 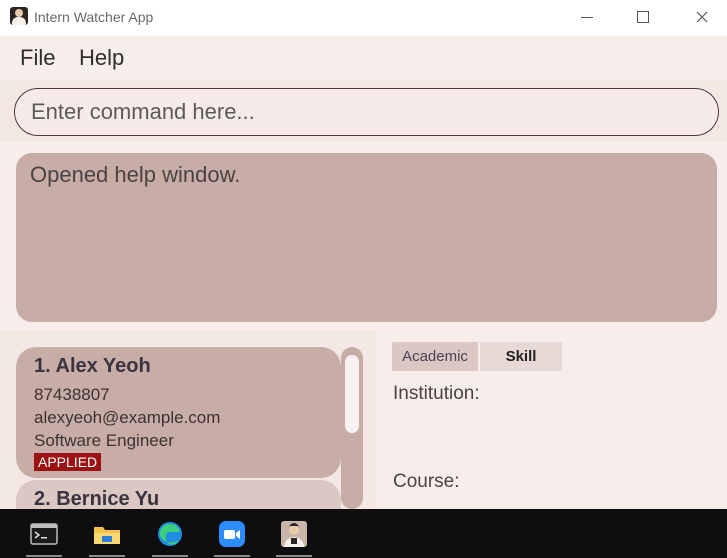 I want to click on minimize-button, so click(x=587, y=17).